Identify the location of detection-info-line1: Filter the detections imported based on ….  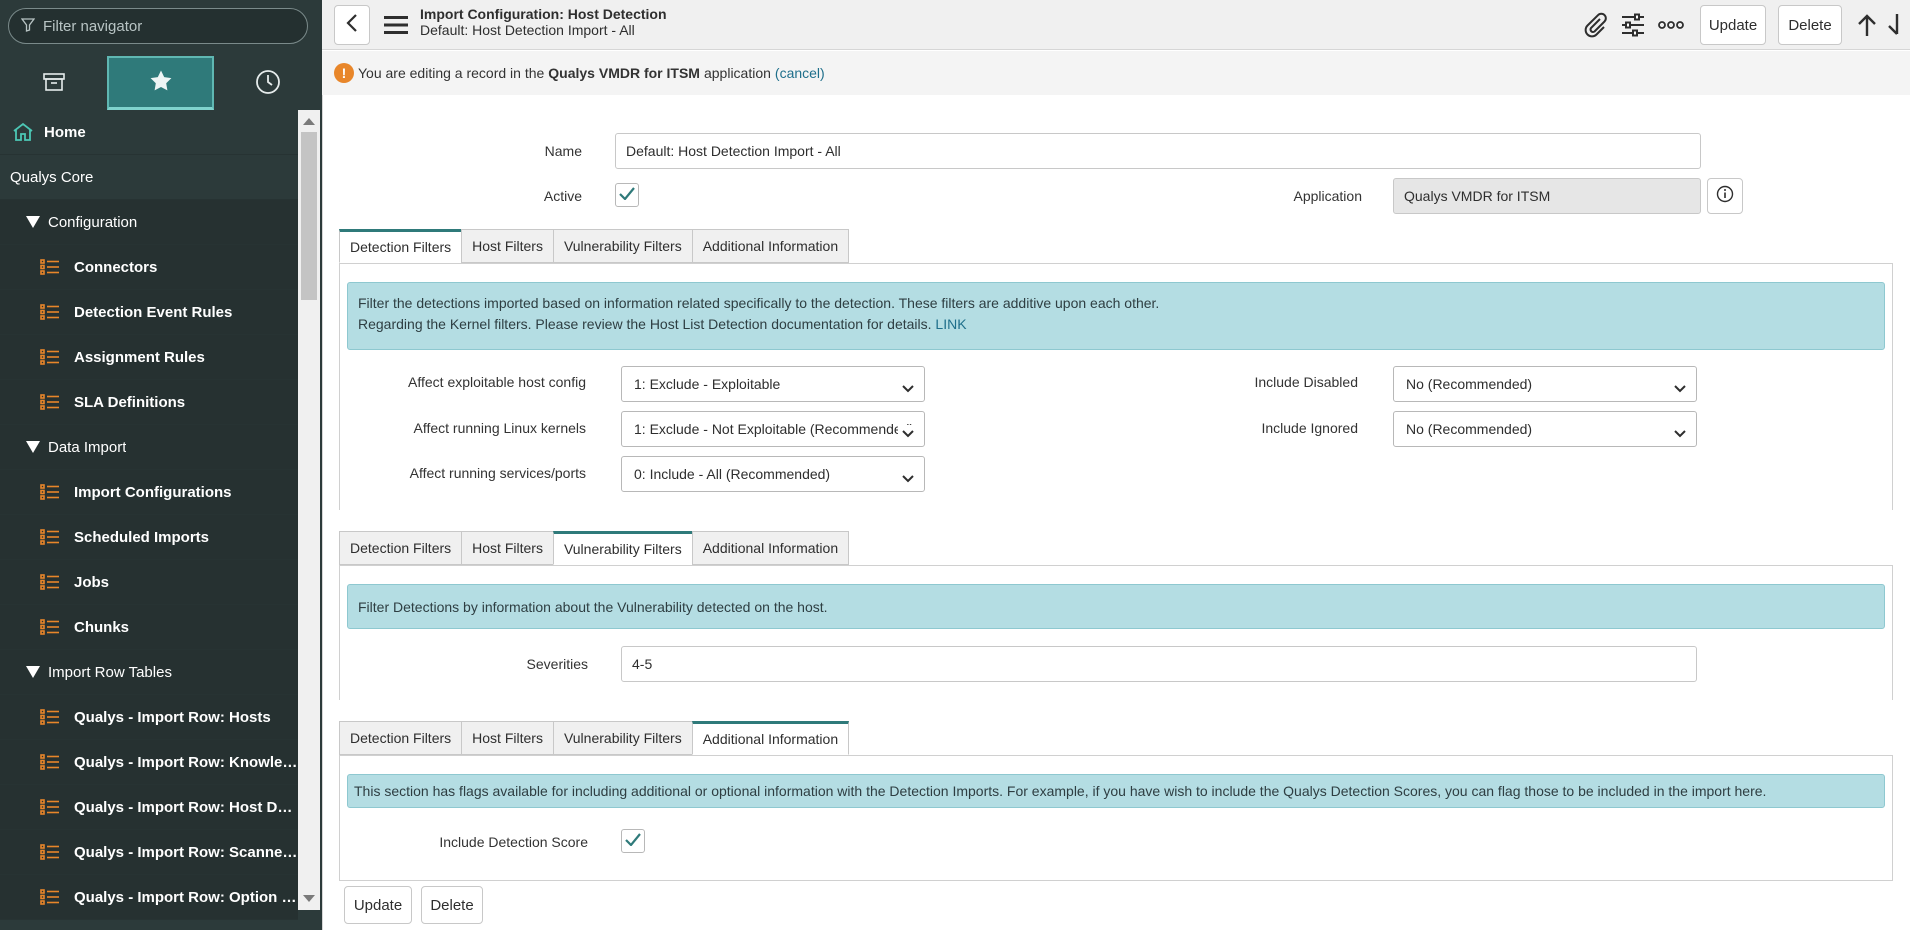
(759, 303).